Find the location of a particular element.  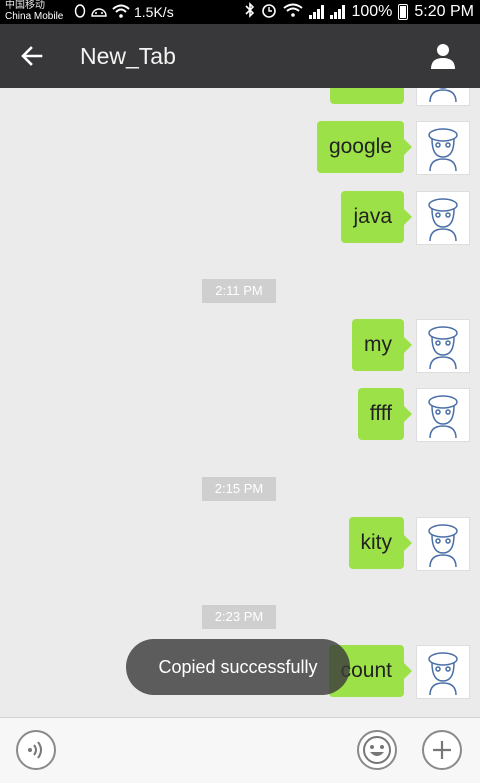

message-bubble: ffff is located at coordinates (385, 414).